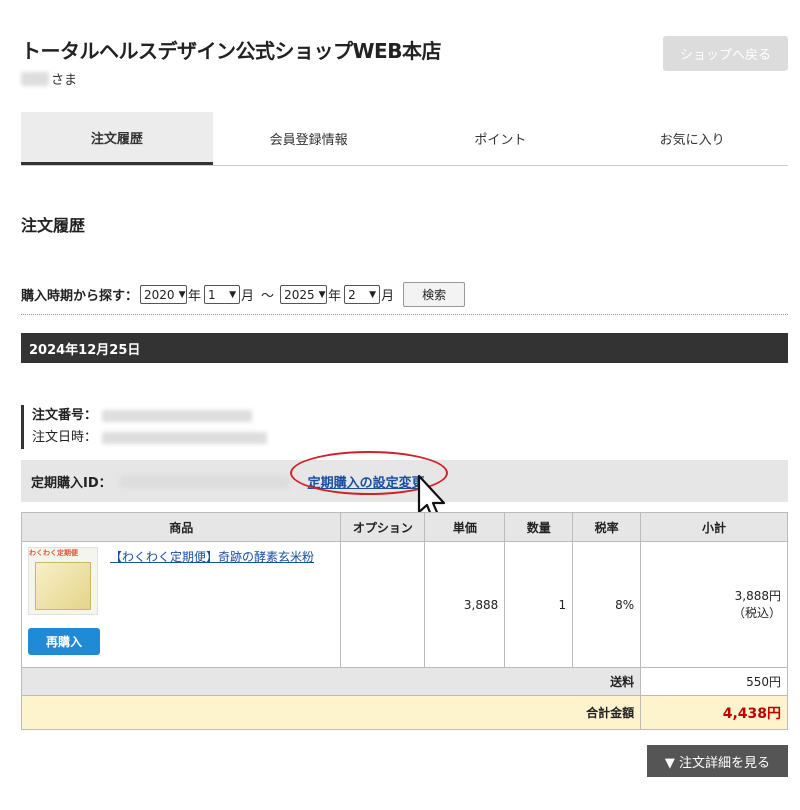  Describe the element at coordinates (164, 294) in the screenshot. I see `from-year-select: 2020 ▼` at that location.